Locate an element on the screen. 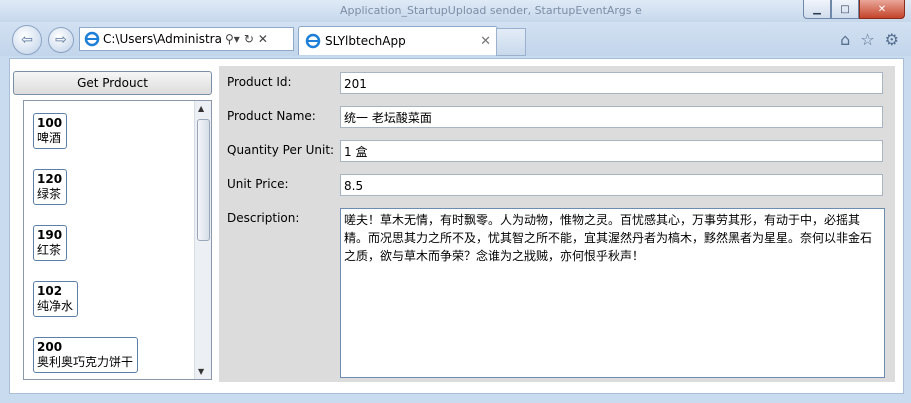 The height and width of the screenshot is (403, 911). minimize-icon: ▁ is located at coordinates (817, 9).